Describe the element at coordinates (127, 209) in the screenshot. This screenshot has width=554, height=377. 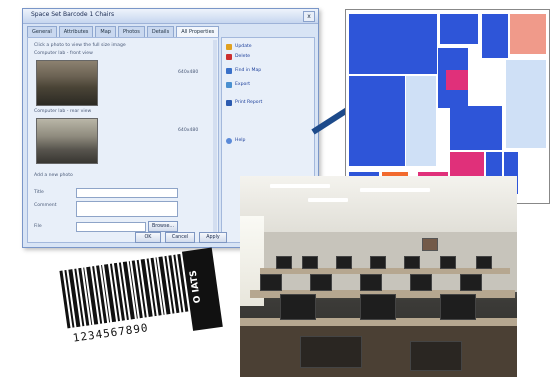
I see `comment-field` at that location.